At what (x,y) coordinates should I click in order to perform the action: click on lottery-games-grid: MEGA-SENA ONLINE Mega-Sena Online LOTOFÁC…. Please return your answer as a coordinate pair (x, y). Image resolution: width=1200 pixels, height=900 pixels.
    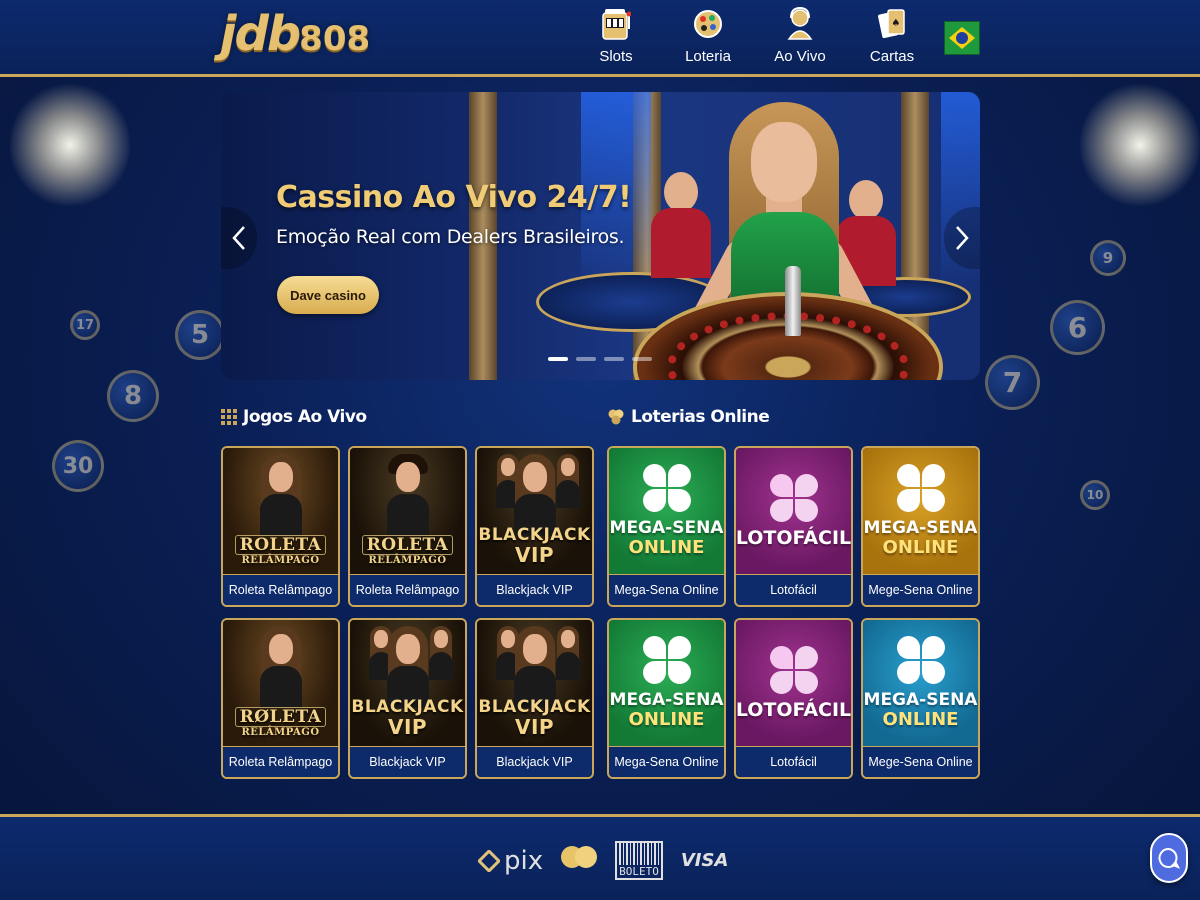
    Looking at the image, I should click on (793, 612).